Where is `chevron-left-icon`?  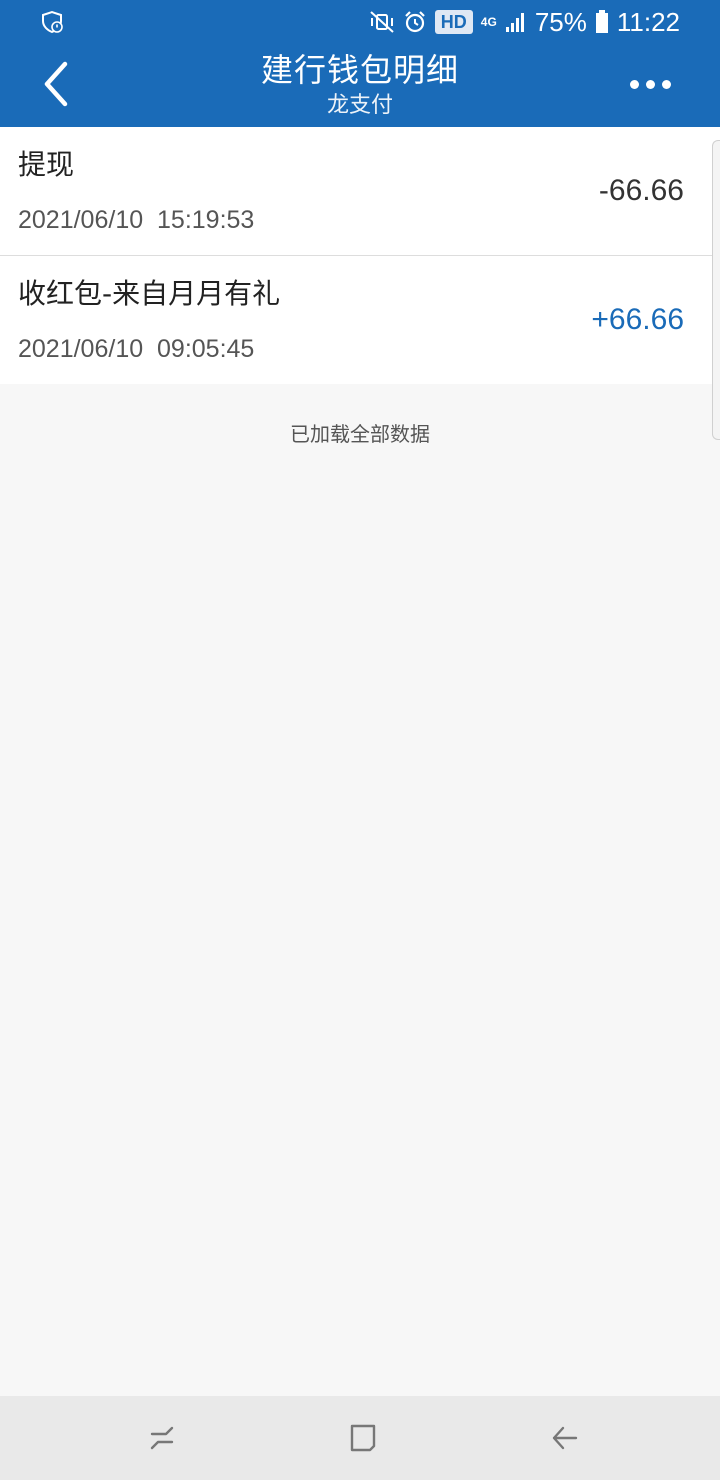 chevron-left-icon is located at coordinates (56, 84).